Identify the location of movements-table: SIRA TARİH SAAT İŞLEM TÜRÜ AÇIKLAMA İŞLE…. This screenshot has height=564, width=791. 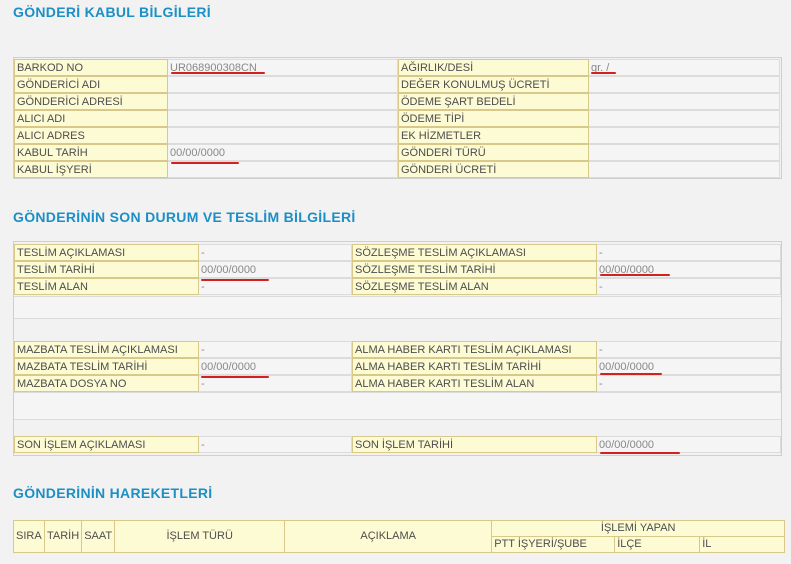
(399, 536).